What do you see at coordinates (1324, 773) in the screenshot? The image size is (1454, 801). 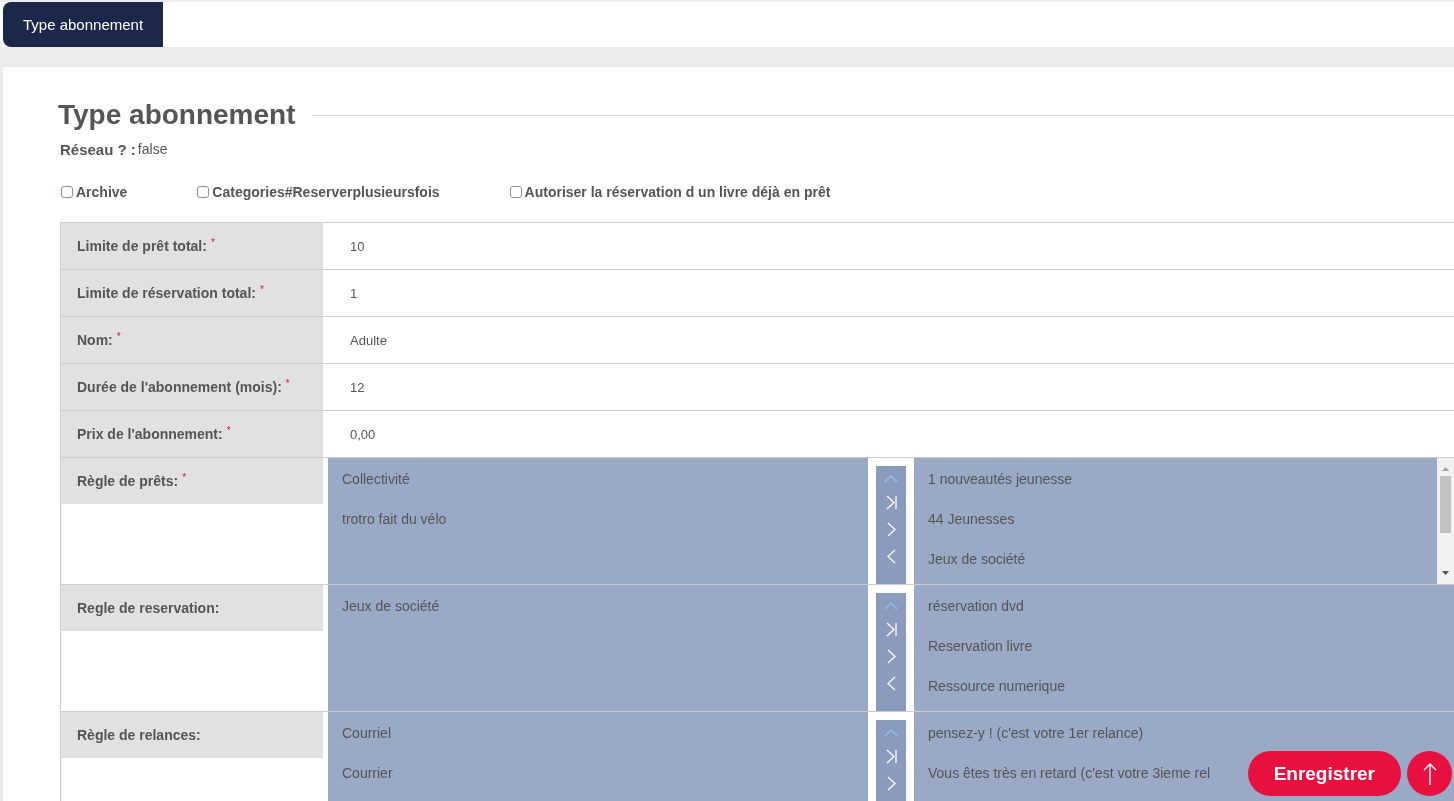 I see `save-button: Enregistrer` at bounding box center [1324, 773].